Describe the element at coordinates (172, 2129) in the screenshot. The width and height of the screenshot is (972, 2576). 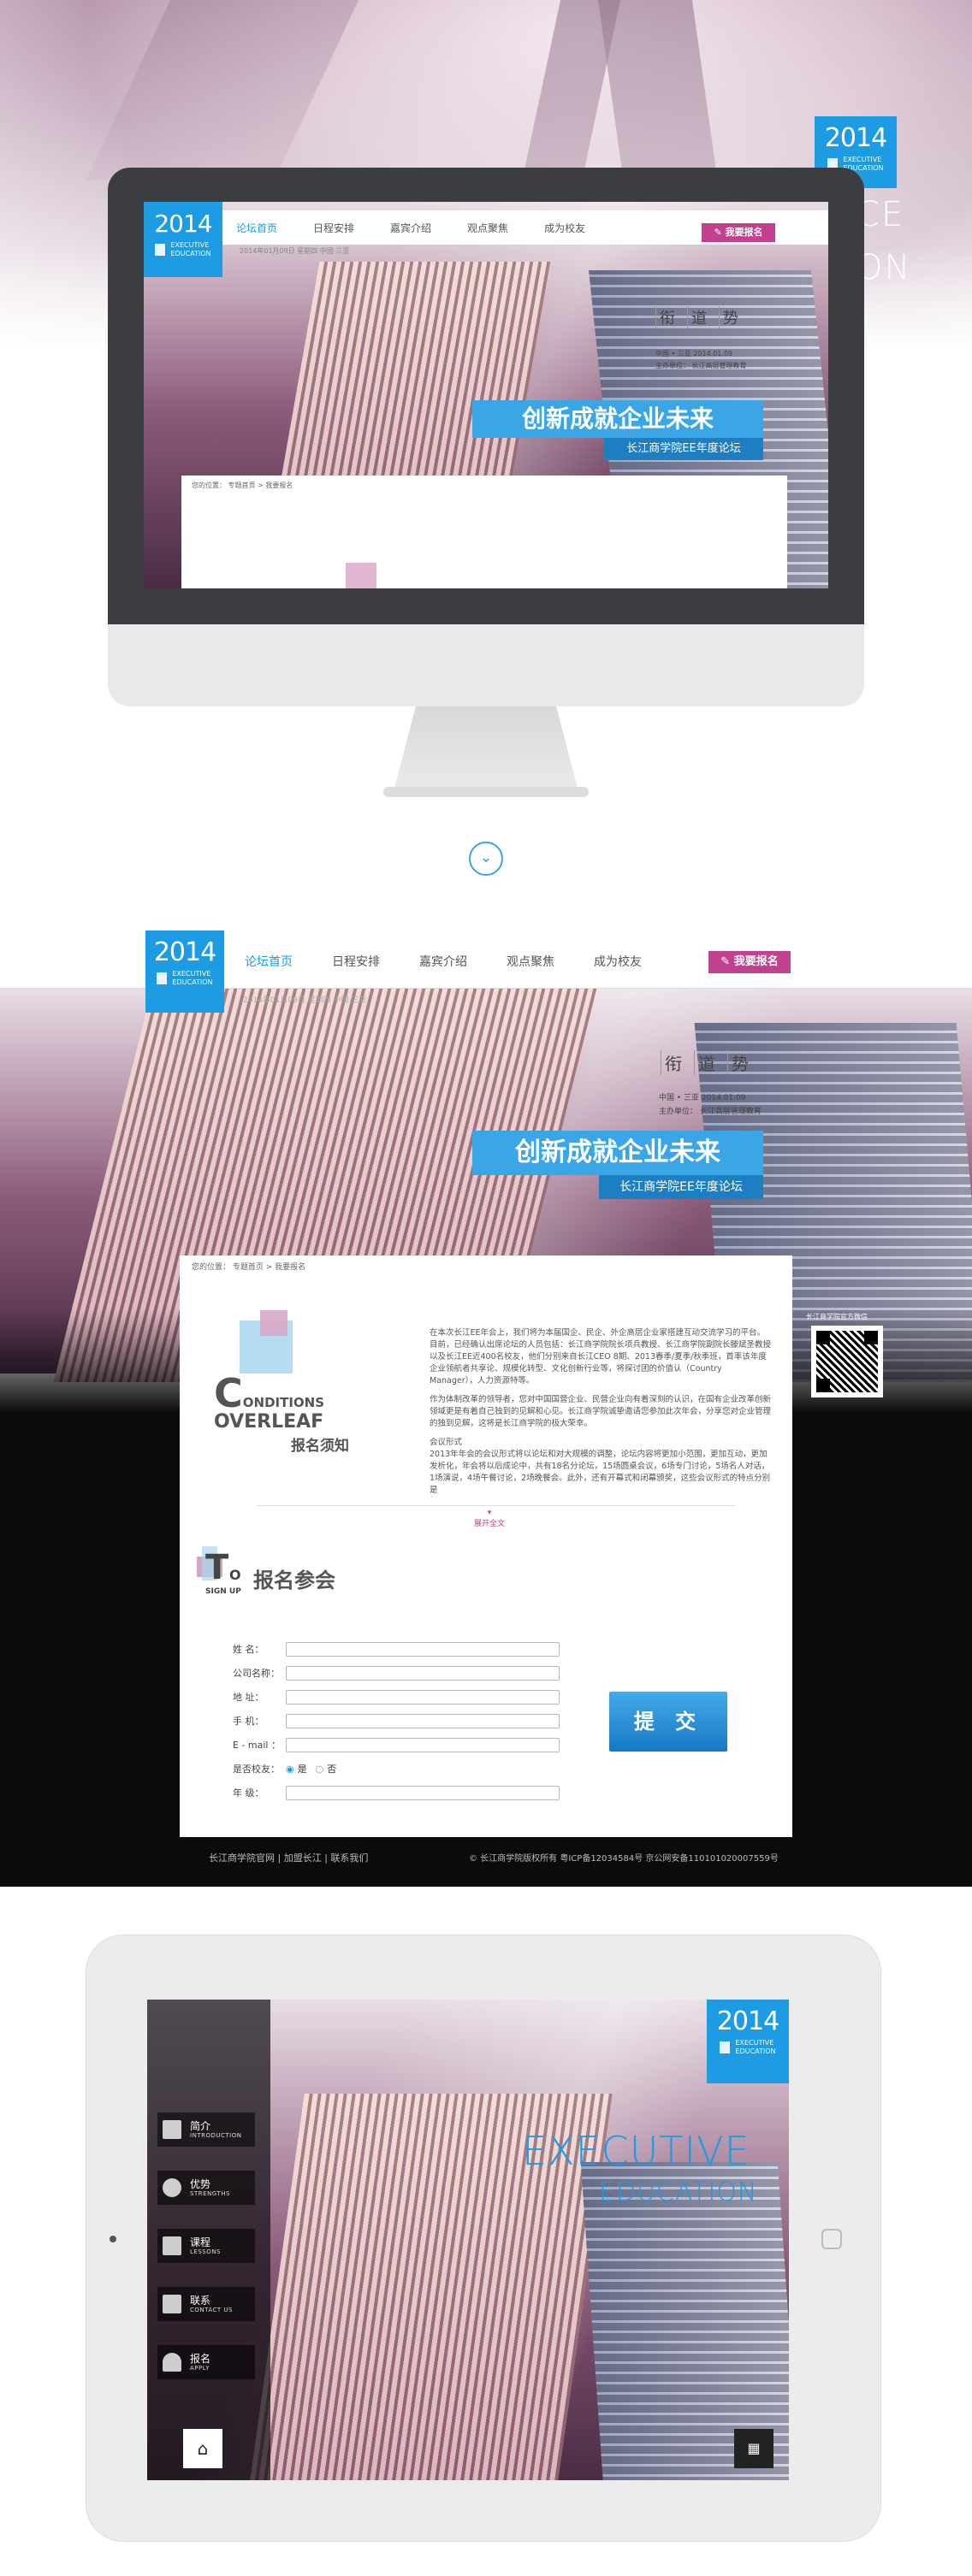
I see `document-icon` at that location.